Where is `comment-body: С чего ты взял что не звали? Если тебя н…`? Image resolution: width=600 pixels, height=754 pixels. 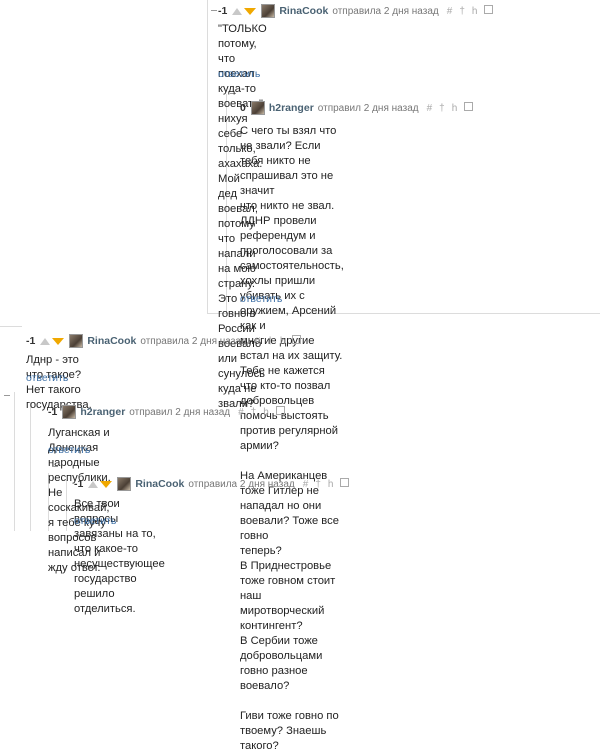 comment-body: С чего ты взял что не звали? Если тебя н… is located at coordinates (292, 439).